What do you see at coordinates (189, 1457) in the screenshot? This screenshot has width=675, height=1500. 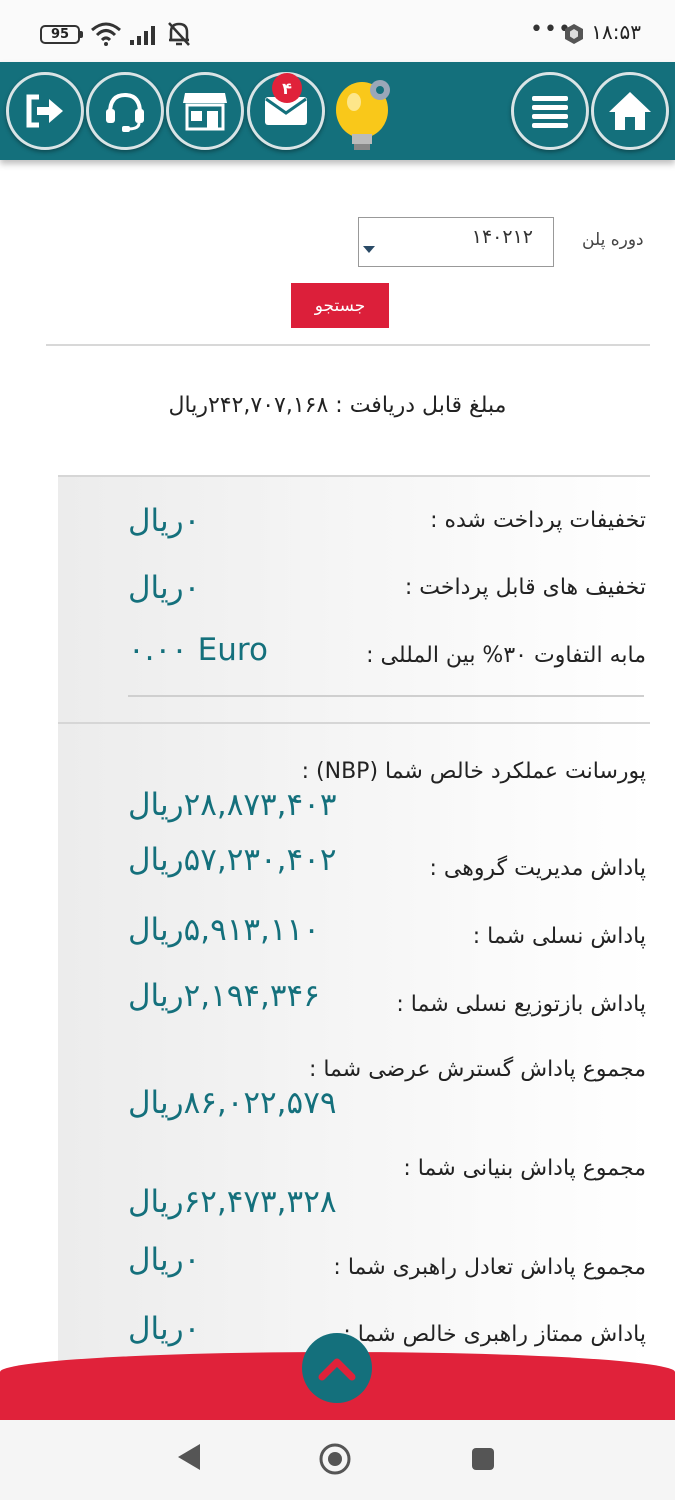 I see `back-icon` at bounding box center [189, 1457].